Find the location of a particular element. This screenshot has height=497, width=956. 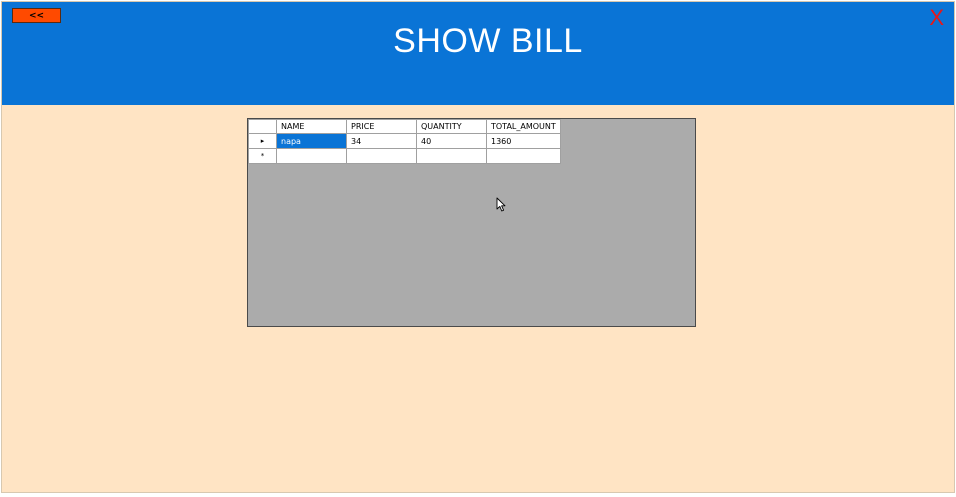

cell-price: 34 is located at coordinates (381, 141).